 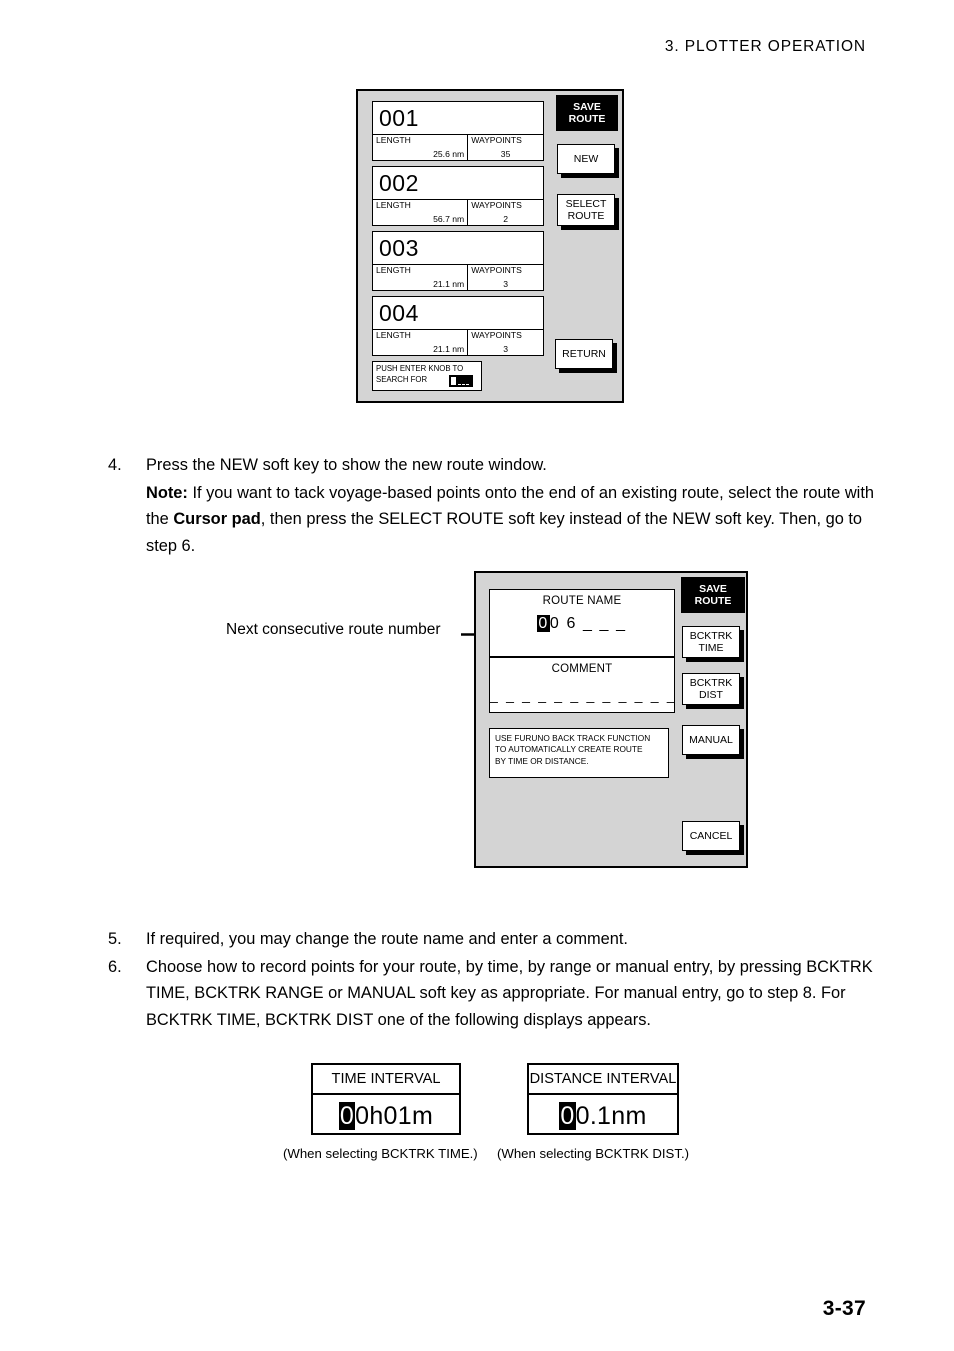 I want to click on softkey-bcktrk-time-line2: TIME, so click(x=711, y=648).